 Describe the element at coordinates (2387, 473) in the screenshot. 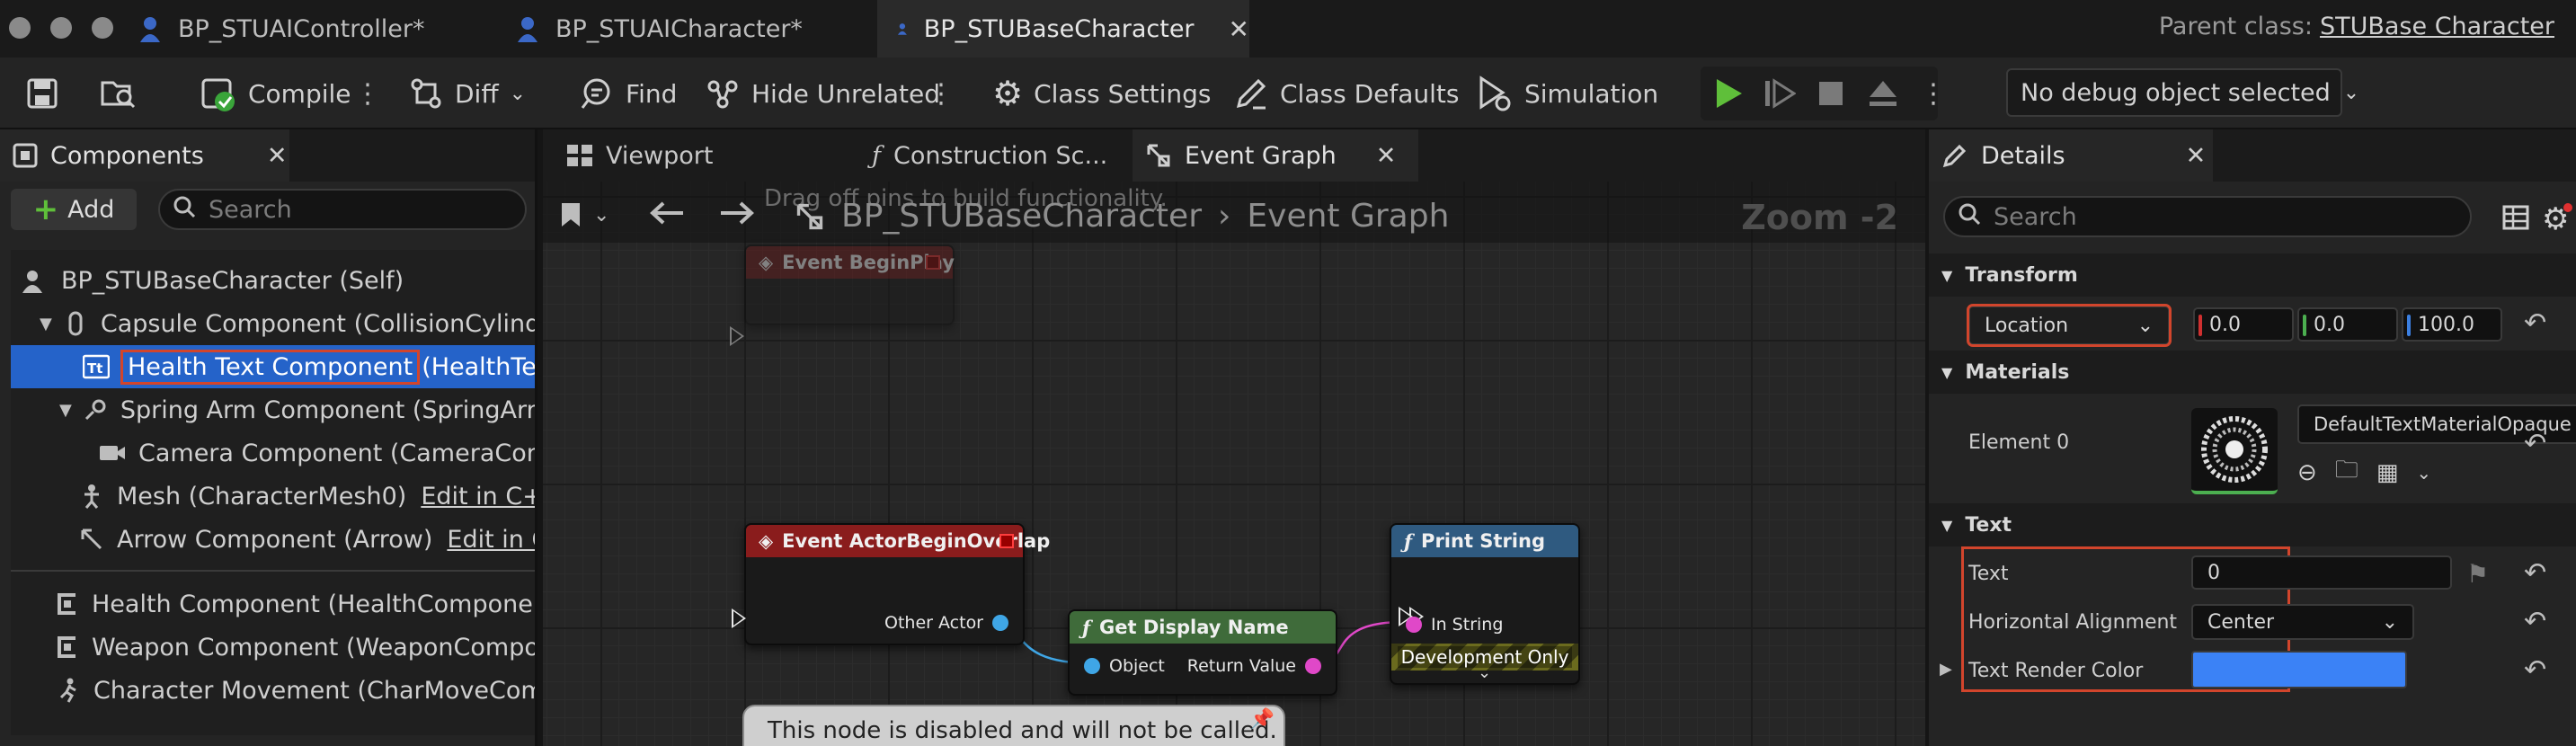

I see `checker-icon: ▦` at that location.